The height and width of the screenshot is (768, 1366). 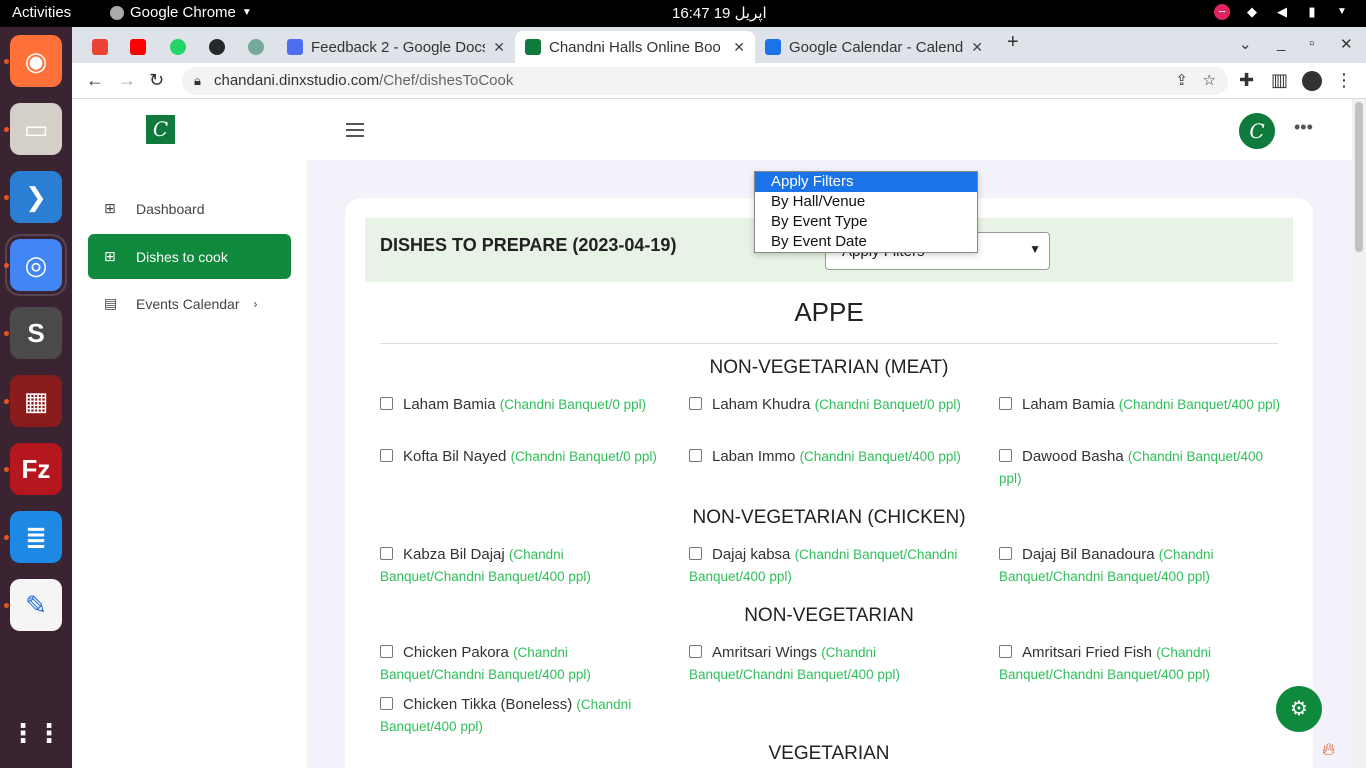 I want to click on document-icon: ▤, so click(x=111, y=303).